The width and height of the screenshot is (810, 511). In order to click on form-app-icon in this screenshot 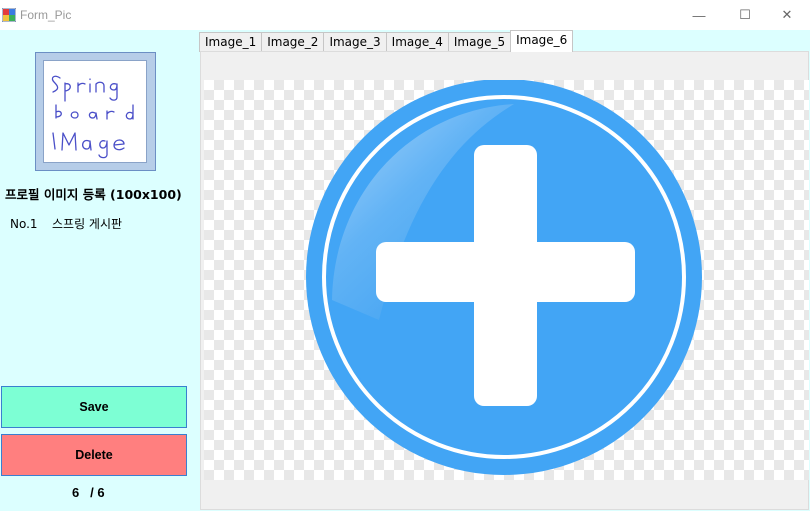, I will do `click(9, 15)`.